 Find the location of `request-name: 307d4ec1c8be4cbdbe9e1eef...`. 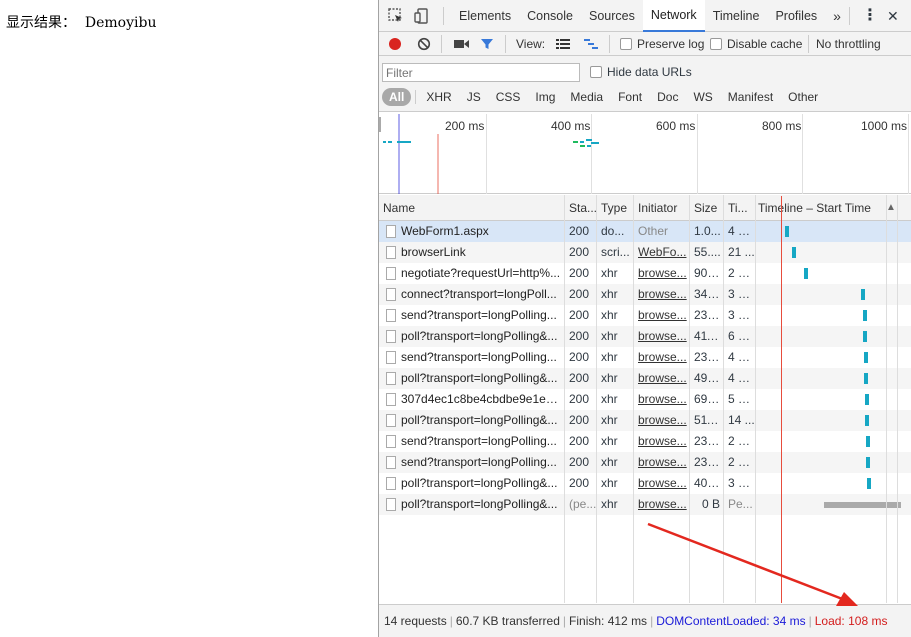

request-name: 307d4ec1c8be4cbdbe9e1eef... is located at coordinates (480, 399).